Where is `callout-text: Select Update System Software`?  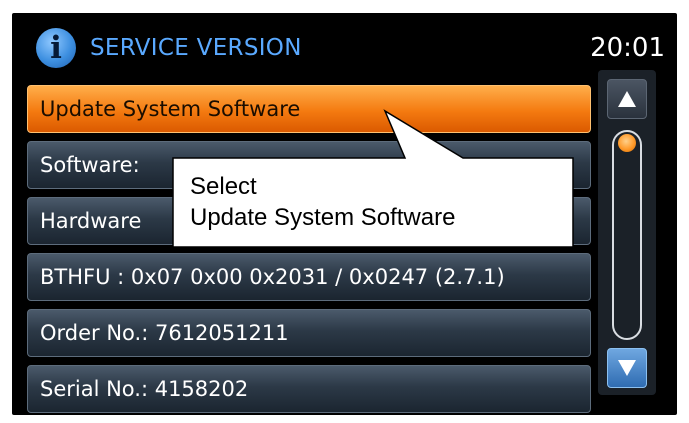 callout-text: Select Update System Software is located at coordinates (322, 202).